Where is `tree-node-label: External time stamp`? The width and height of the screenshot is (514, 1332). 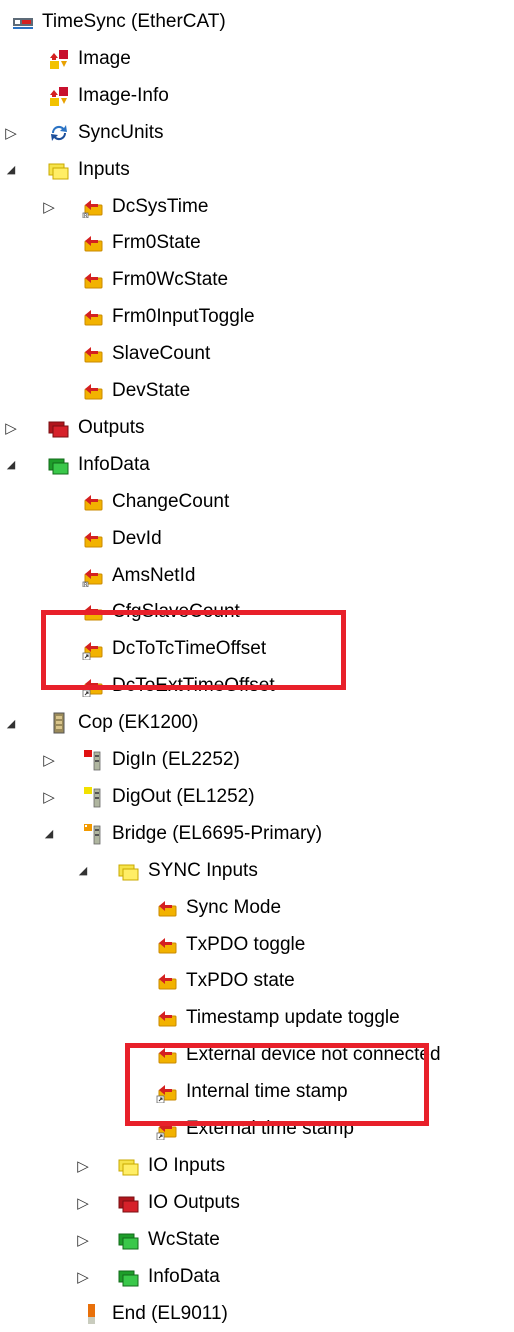 tree-node-label: External time stamp is located at coordinates (270, 1128).